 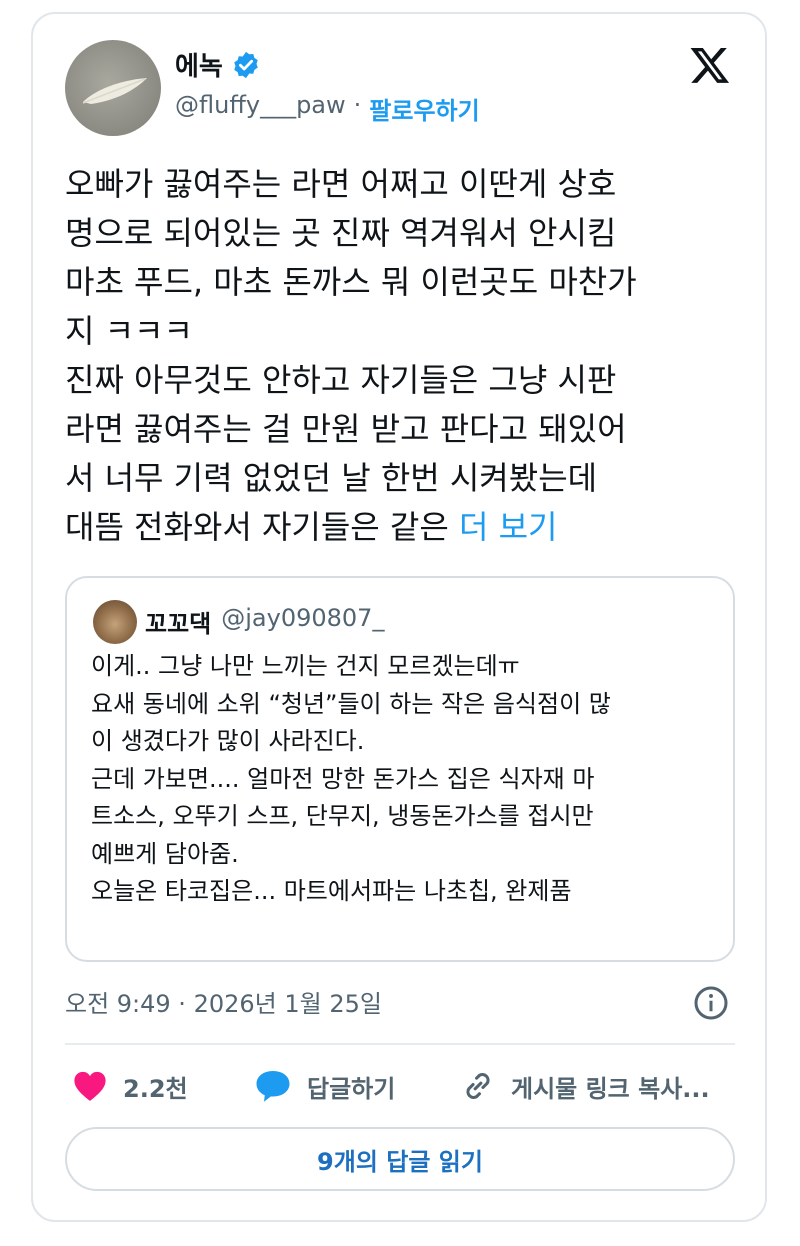 What do you see at coordinates (303, 618) in the screenshot?
I see `quoted-author-handle: @jay090807_` at bounding box center [303, 618].